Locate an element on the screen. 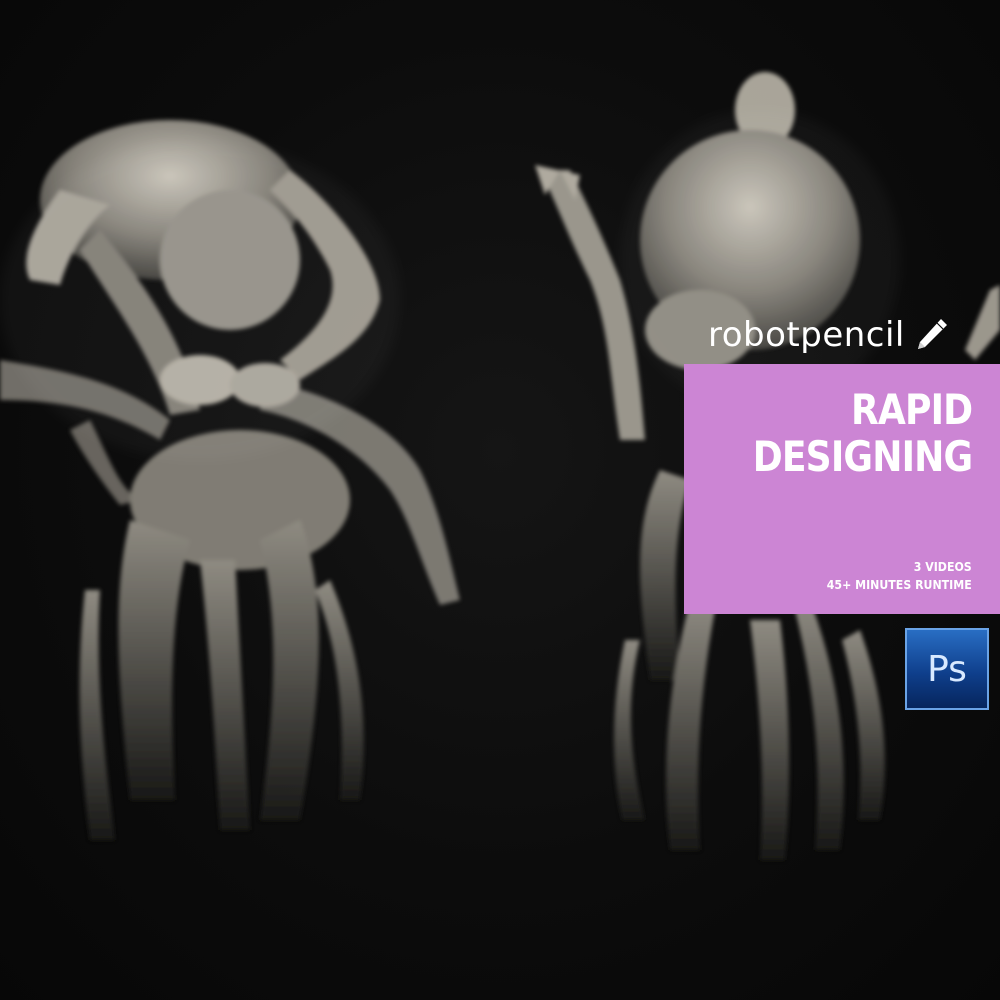 The image size is (1000, 1000). photoshop-badge-label: Ps is located at coordinates (947, 669).